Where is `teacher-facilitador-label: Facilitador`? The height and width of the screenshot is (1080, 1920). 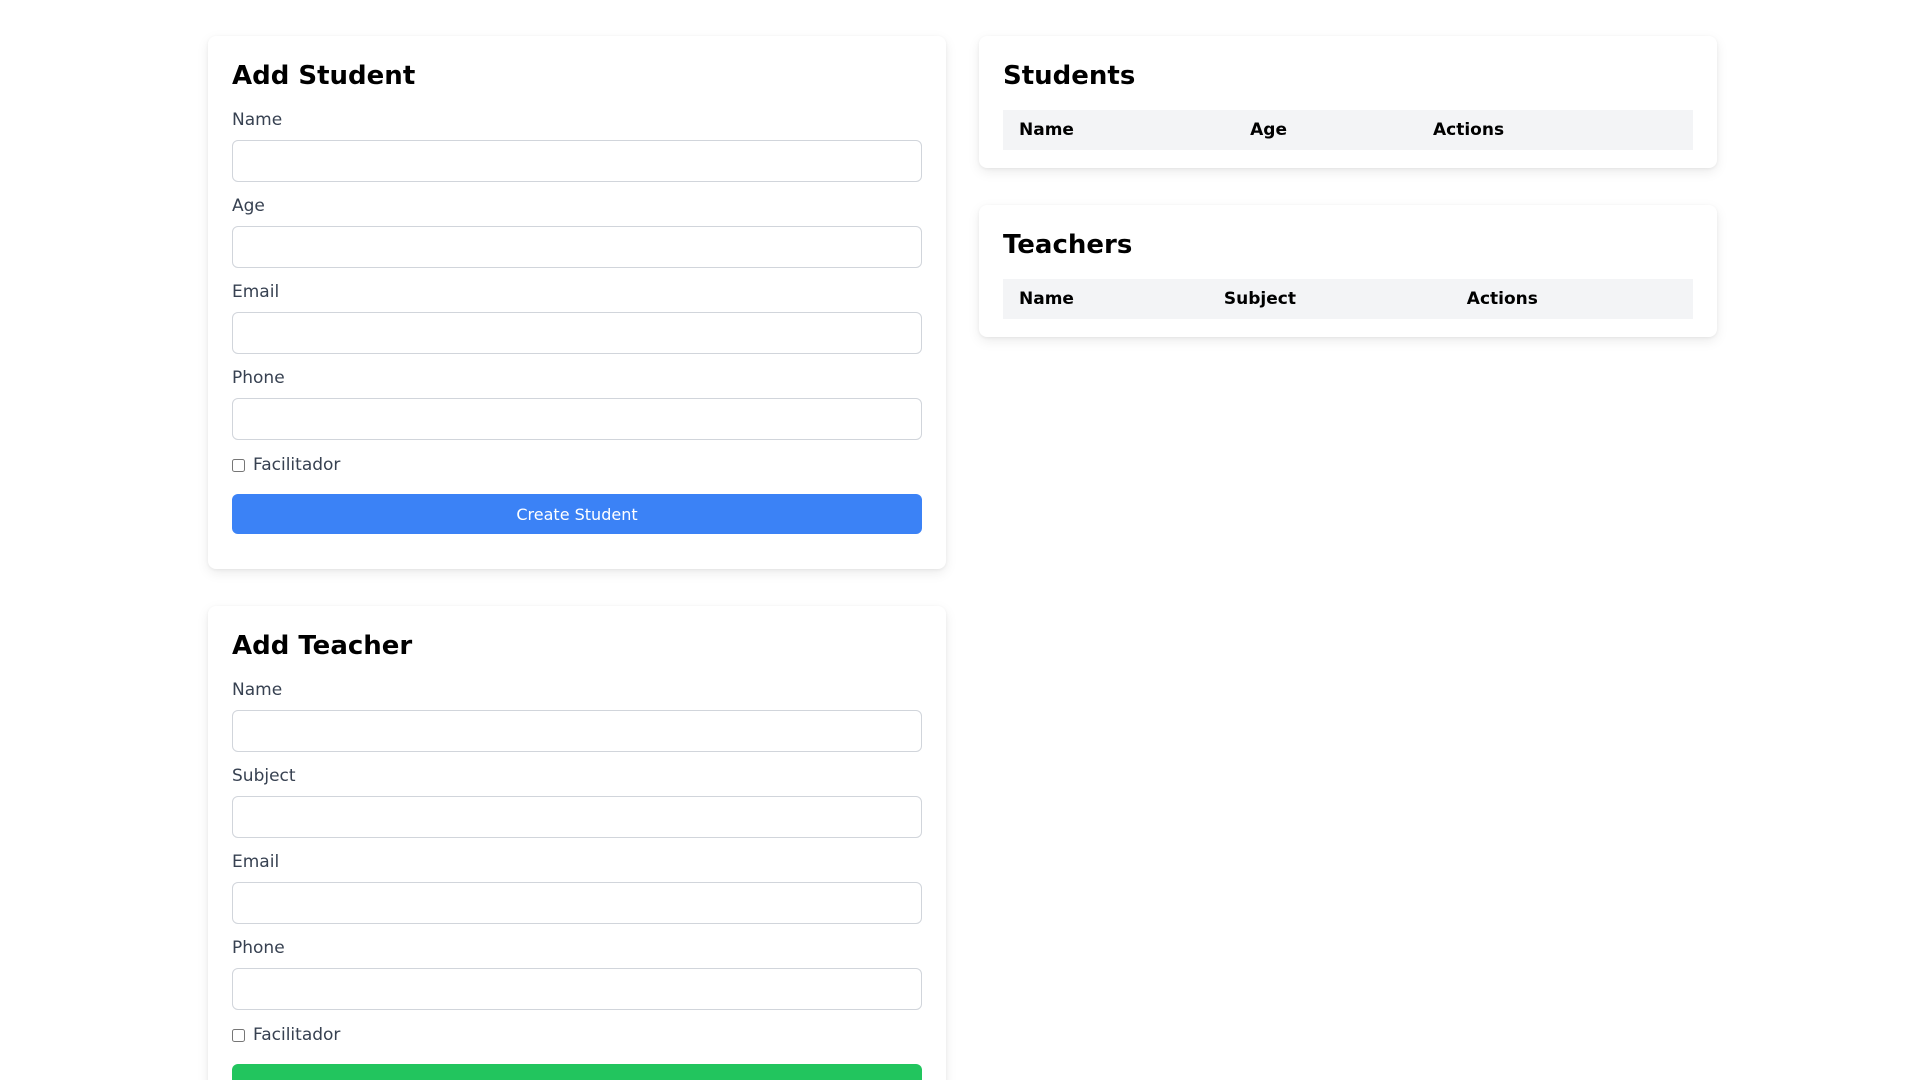 teacher-facilitador-label: Facilitador is located at coordinates (297, 1035).